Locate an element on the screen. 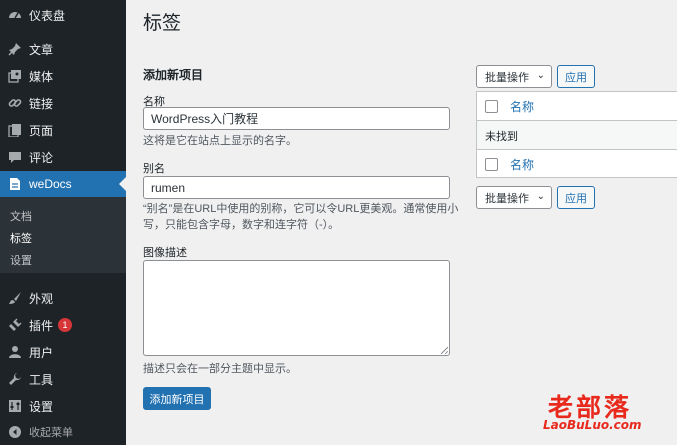  wrench-icon is located at coordinates (15, 379).